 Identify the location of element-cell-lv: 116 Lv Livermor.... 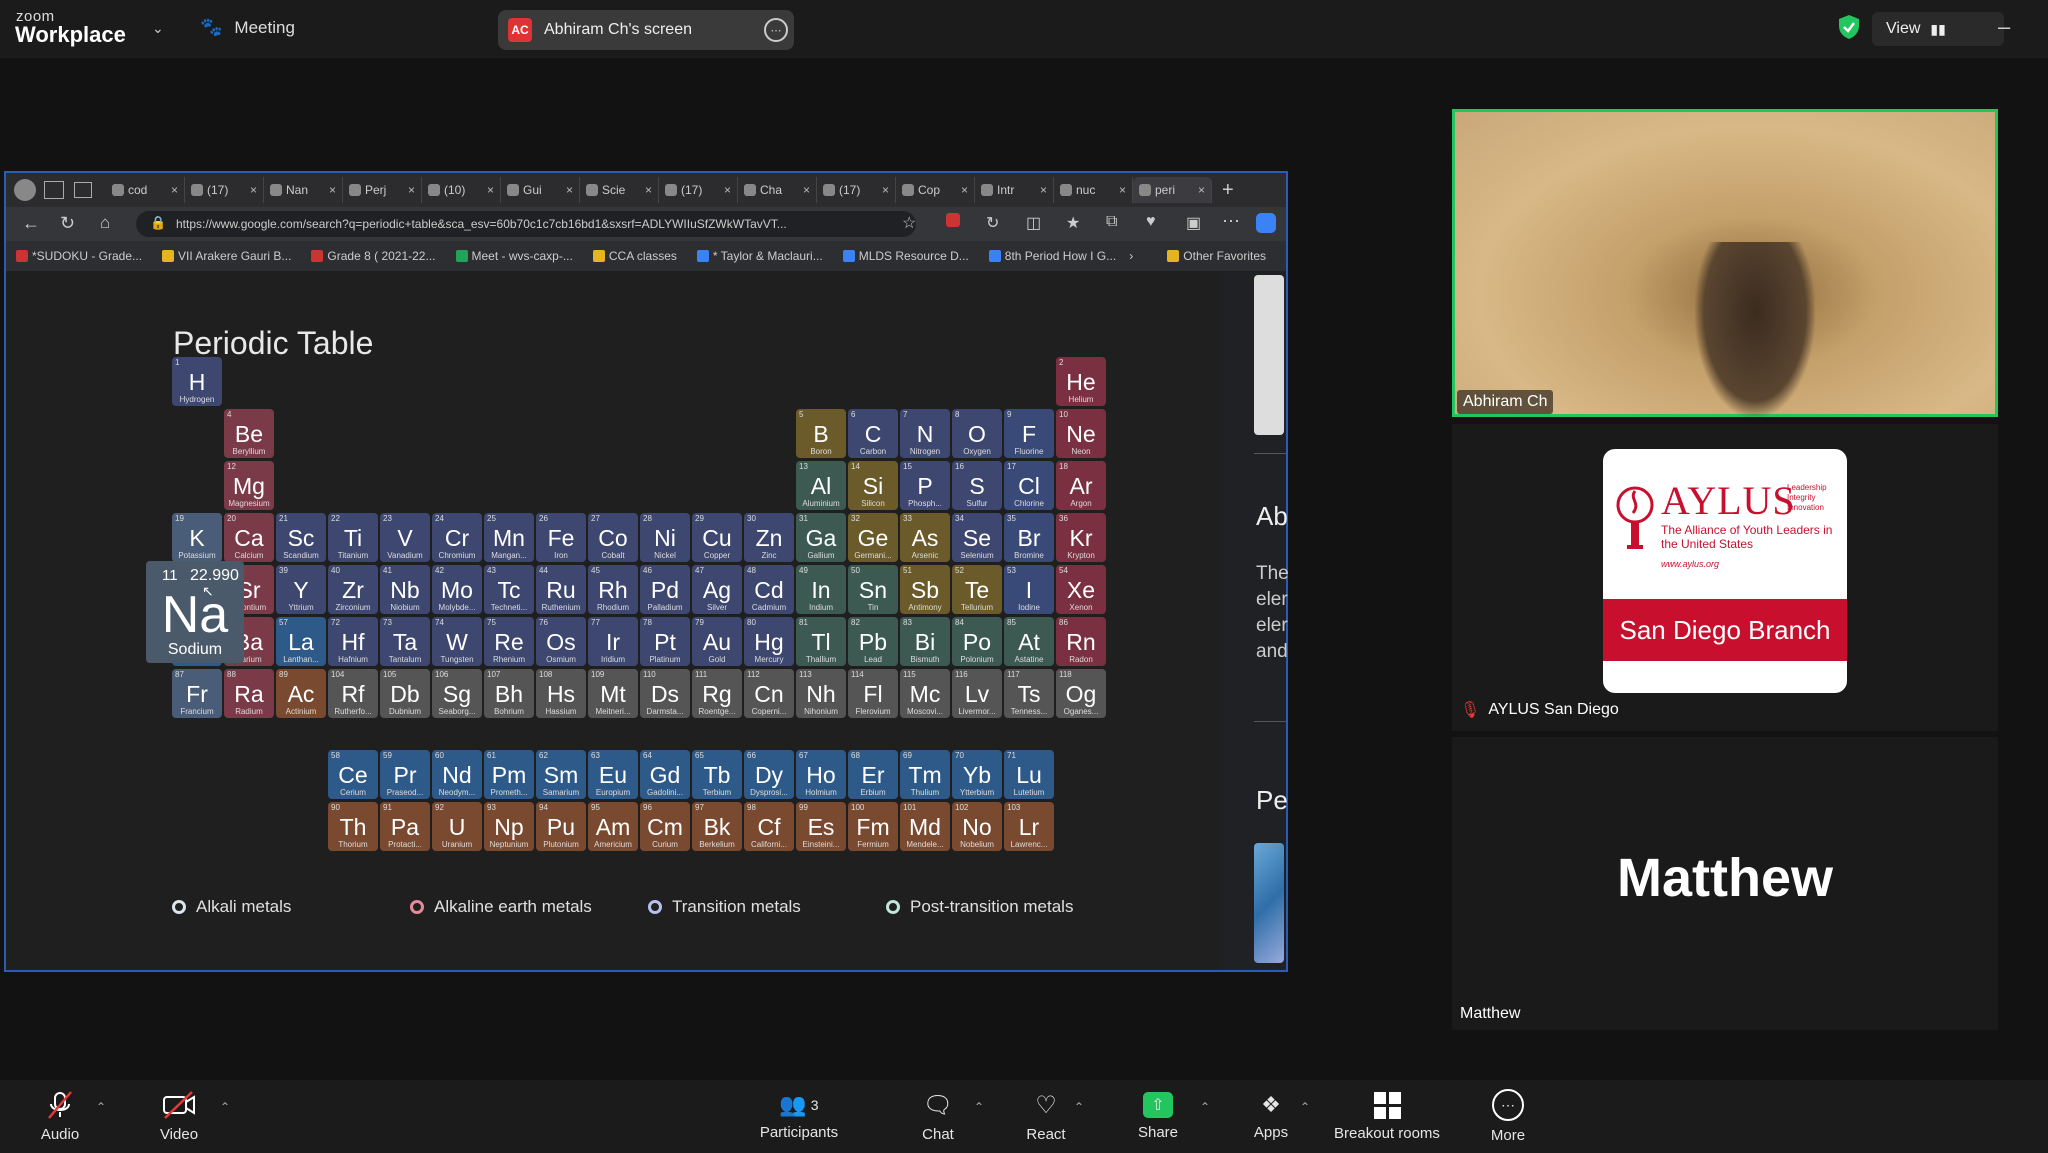
(977, 693).